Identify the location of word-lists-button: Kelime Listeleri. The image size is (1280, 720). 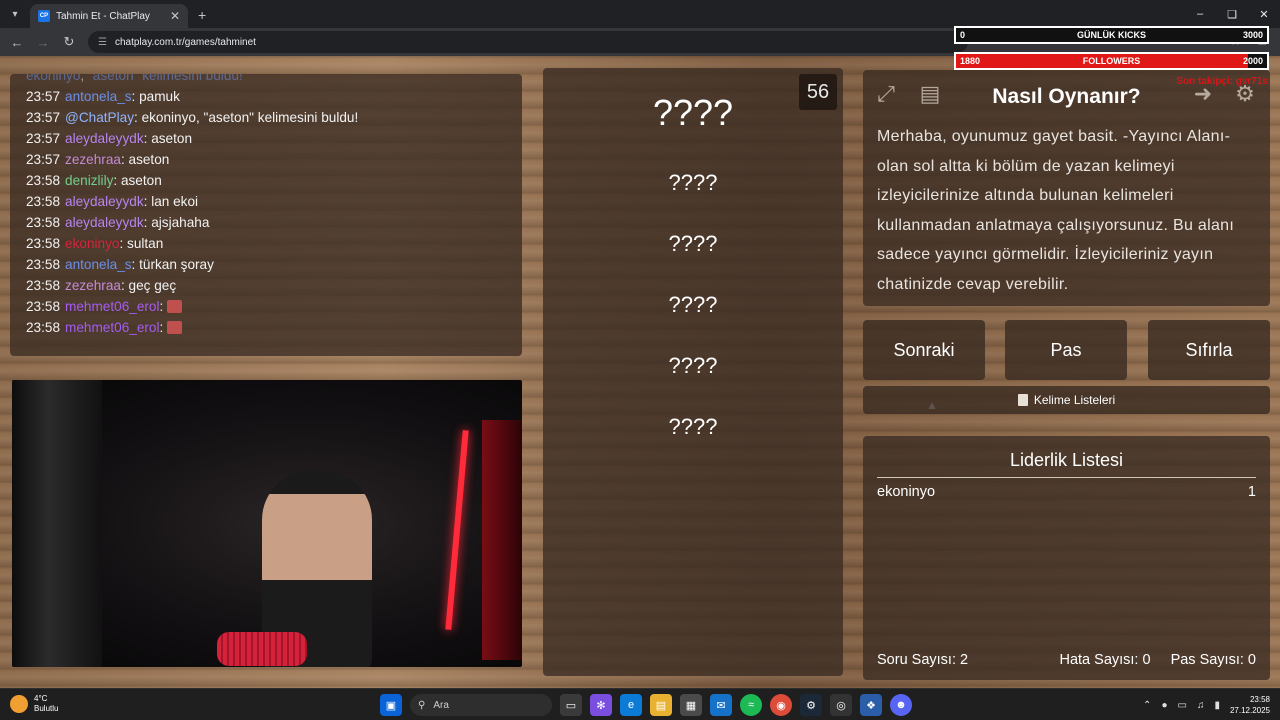
(1066, 400).